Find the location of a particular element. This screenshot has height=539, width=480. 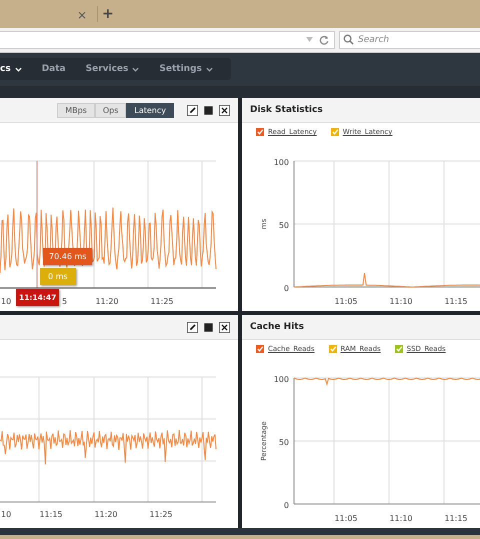

metric-tab: Latency is located at coordinates (150, 110).